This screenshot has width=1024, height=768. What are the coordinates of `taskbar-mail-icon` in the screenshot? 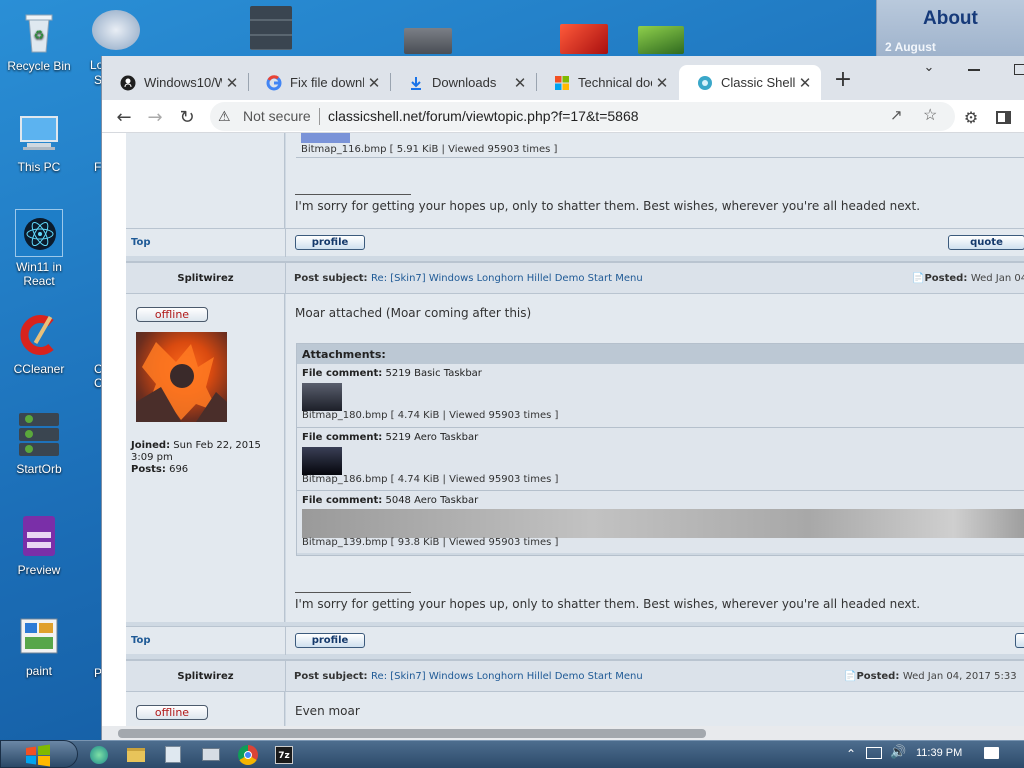 It's located at (211, 754).